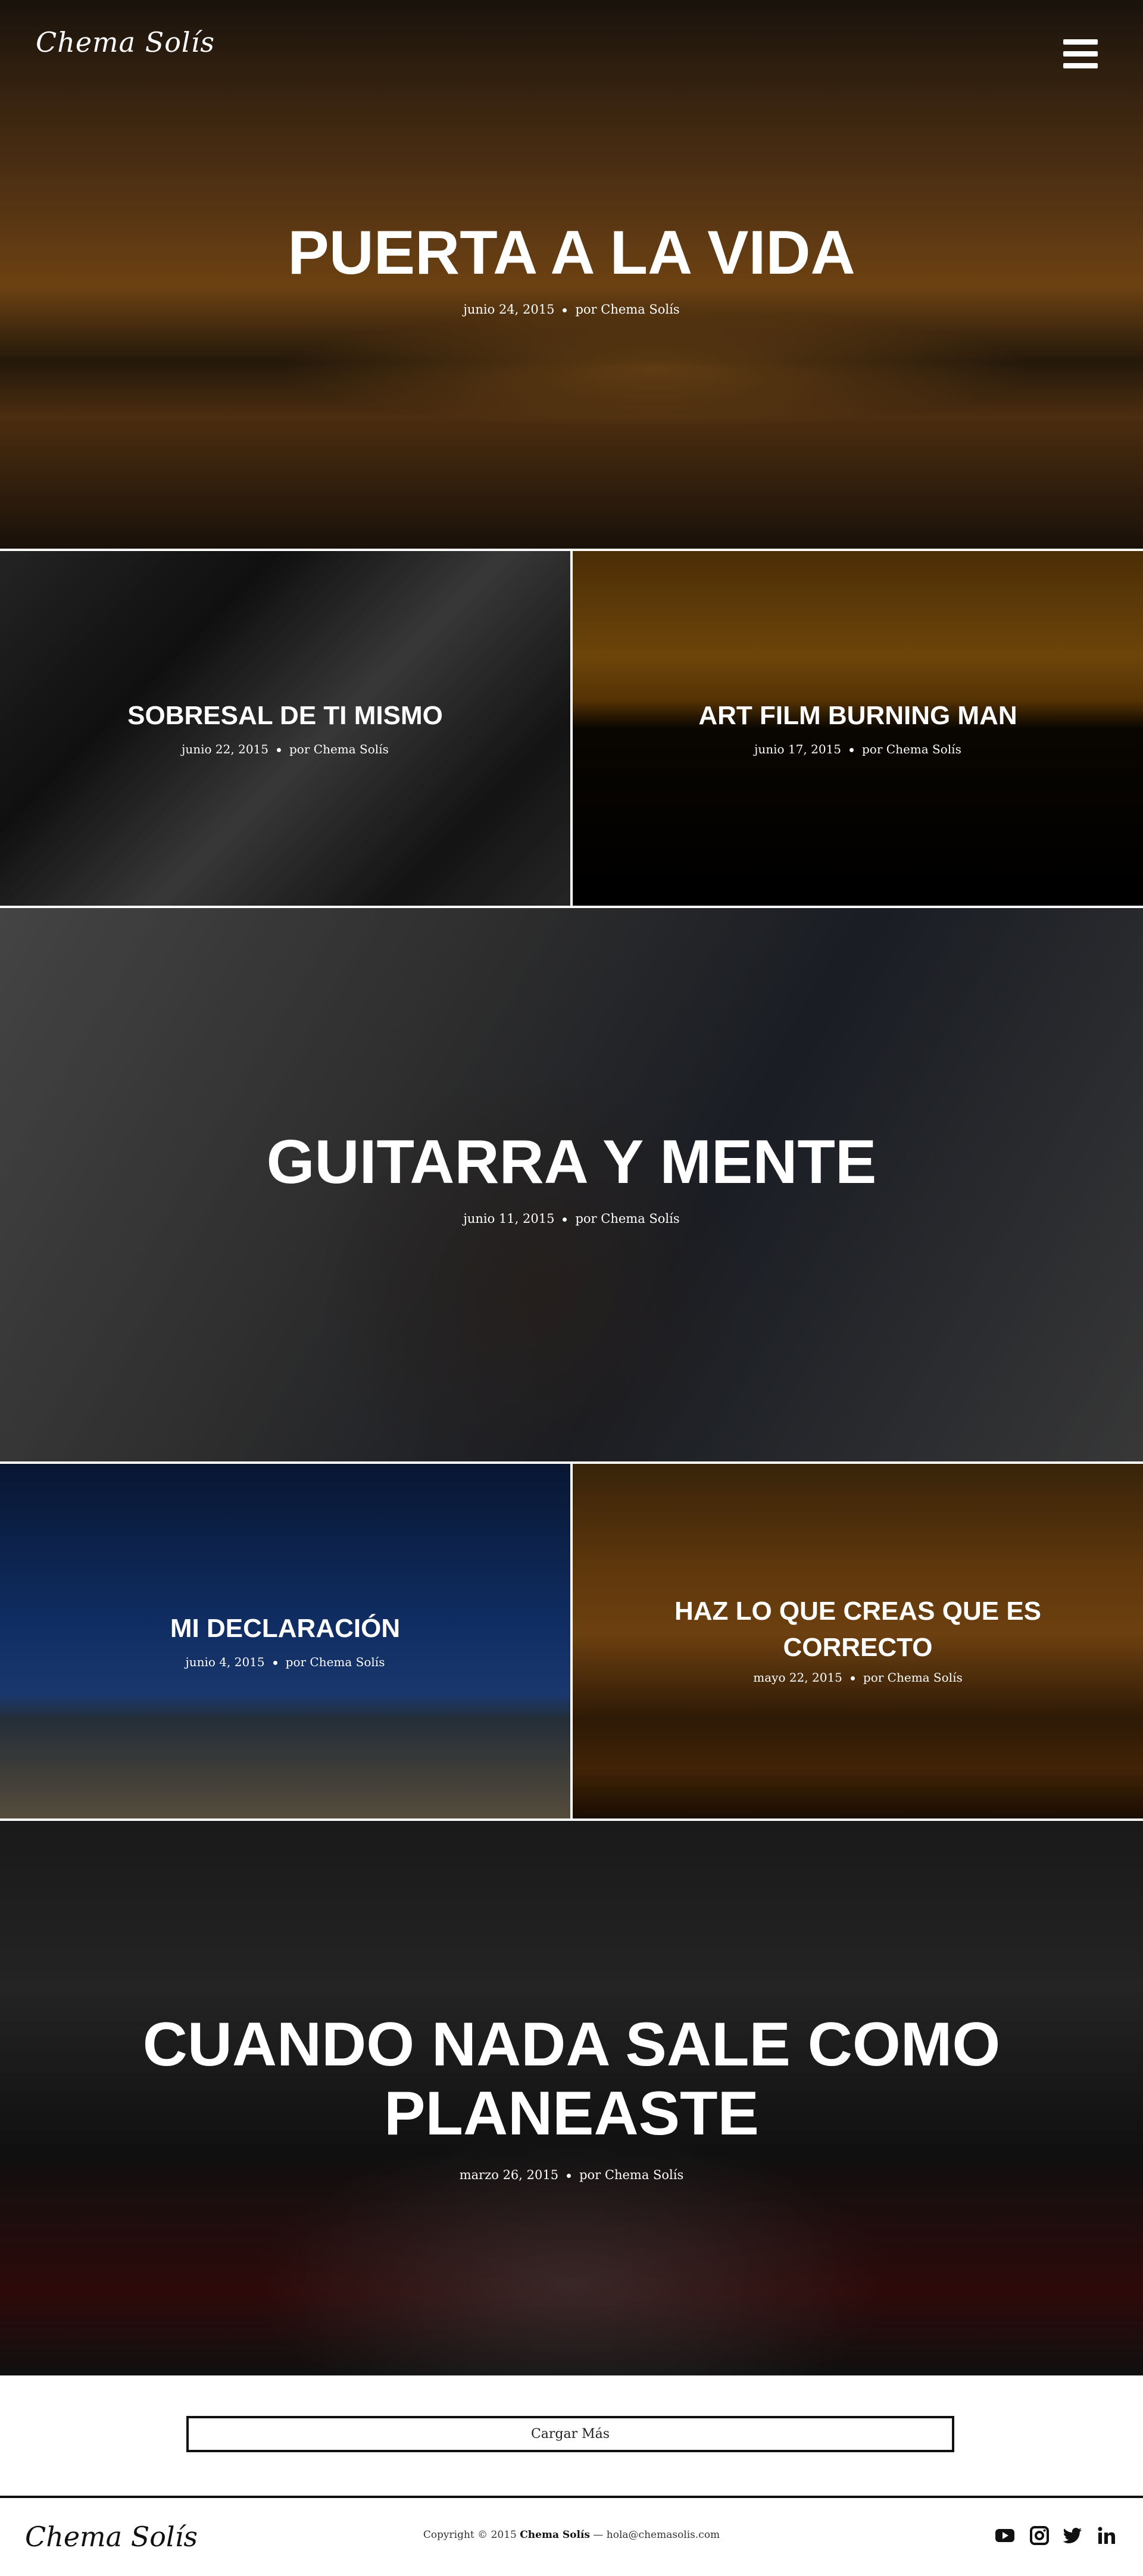 The image size is (1143, 2576). Describe the element at coordinates (571, 1219) in the screenshot. I see `post-meta: junio 11, 2015 por Chema Solís` at that location.